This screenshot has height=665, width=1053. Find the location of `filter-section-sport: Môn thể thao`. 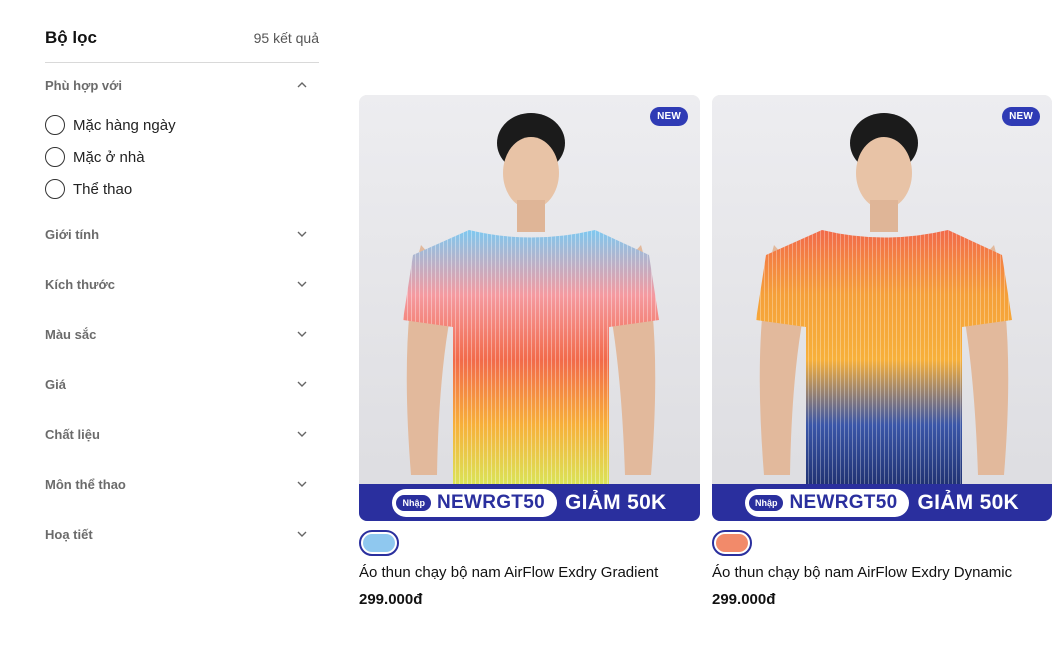

filter-section-sport: Môn thể thao is located at coordinates (182, 484).